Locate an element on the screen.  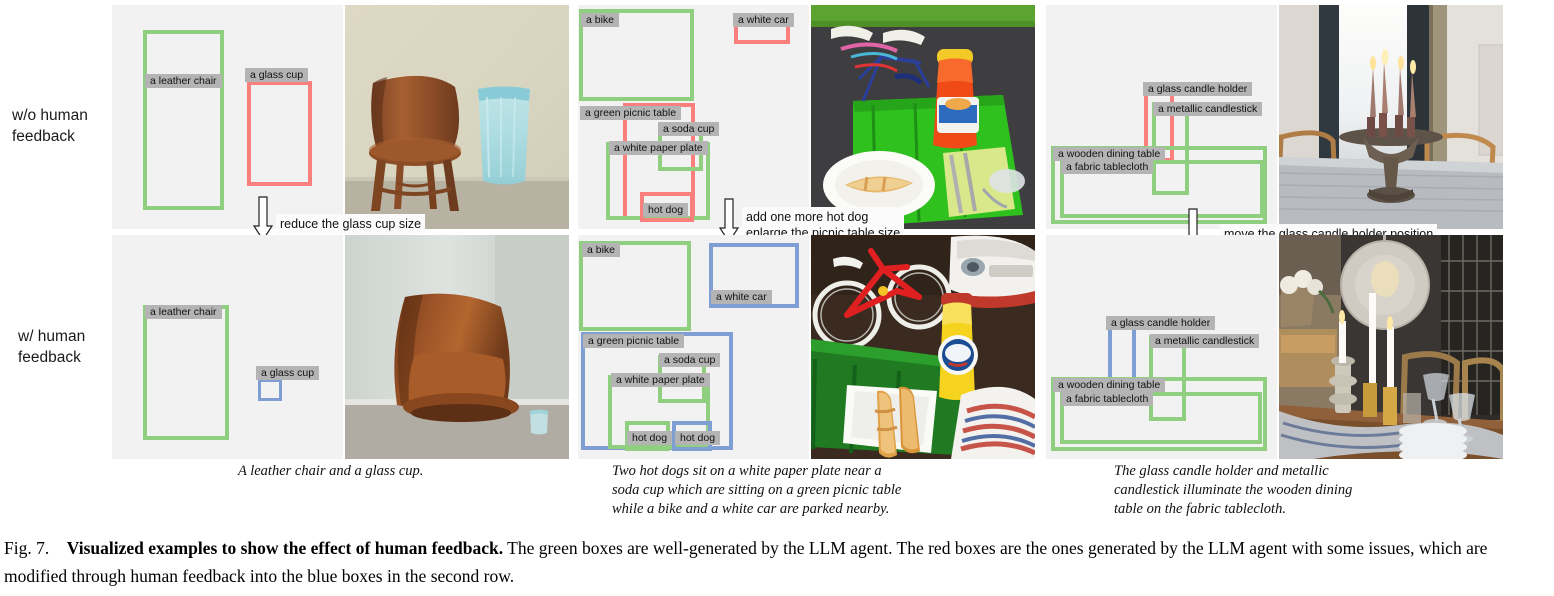
bbox-label-a-white-paper-plate-bottom: a white paper plate is located at coordinates (660, 380).